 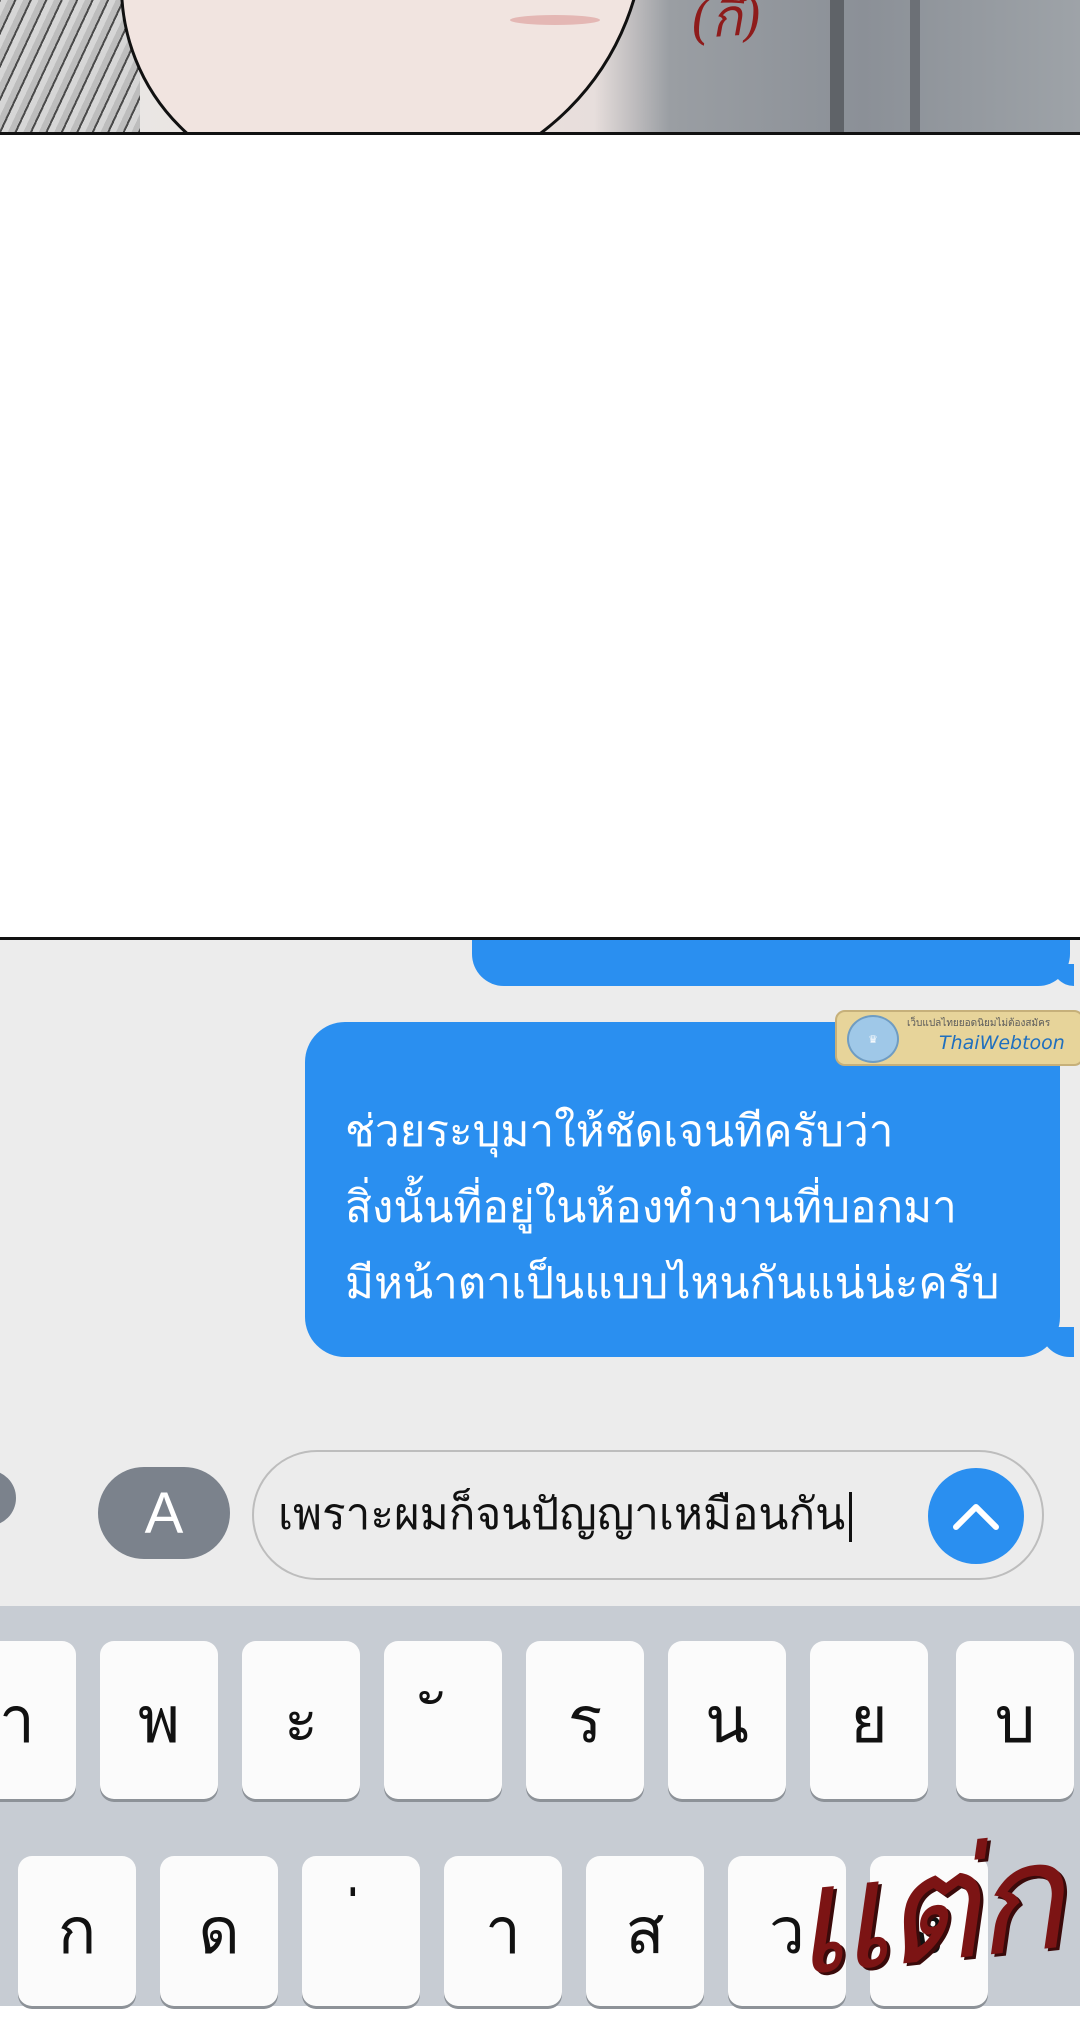 I want to click on key: ่, so click(x=361, y=1931).